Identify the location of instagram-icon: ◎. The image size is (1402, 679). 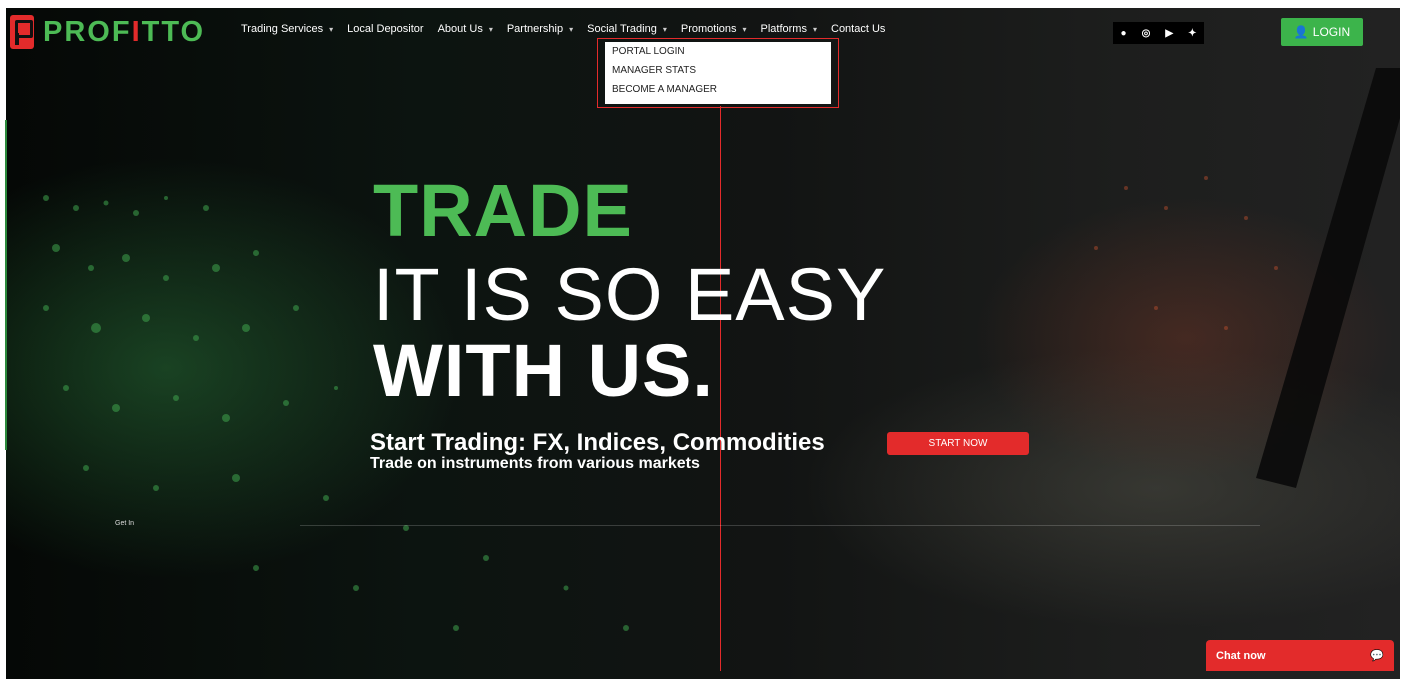
(1146, 33).